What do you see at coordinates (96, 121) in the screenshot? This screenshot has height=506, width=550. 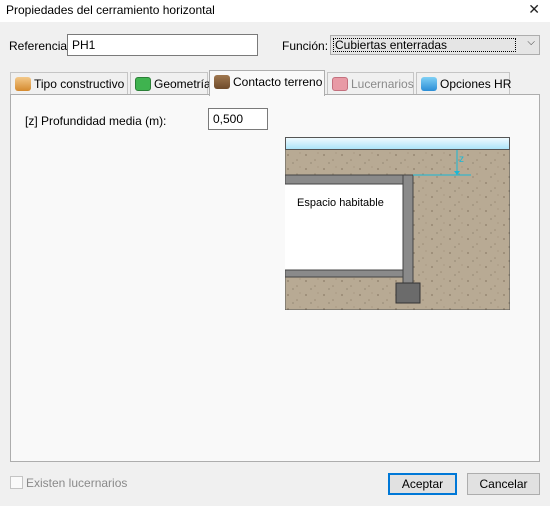 I see `profundidad-label: [z] Profundidad media (m):` at bounding box center [96, 121].